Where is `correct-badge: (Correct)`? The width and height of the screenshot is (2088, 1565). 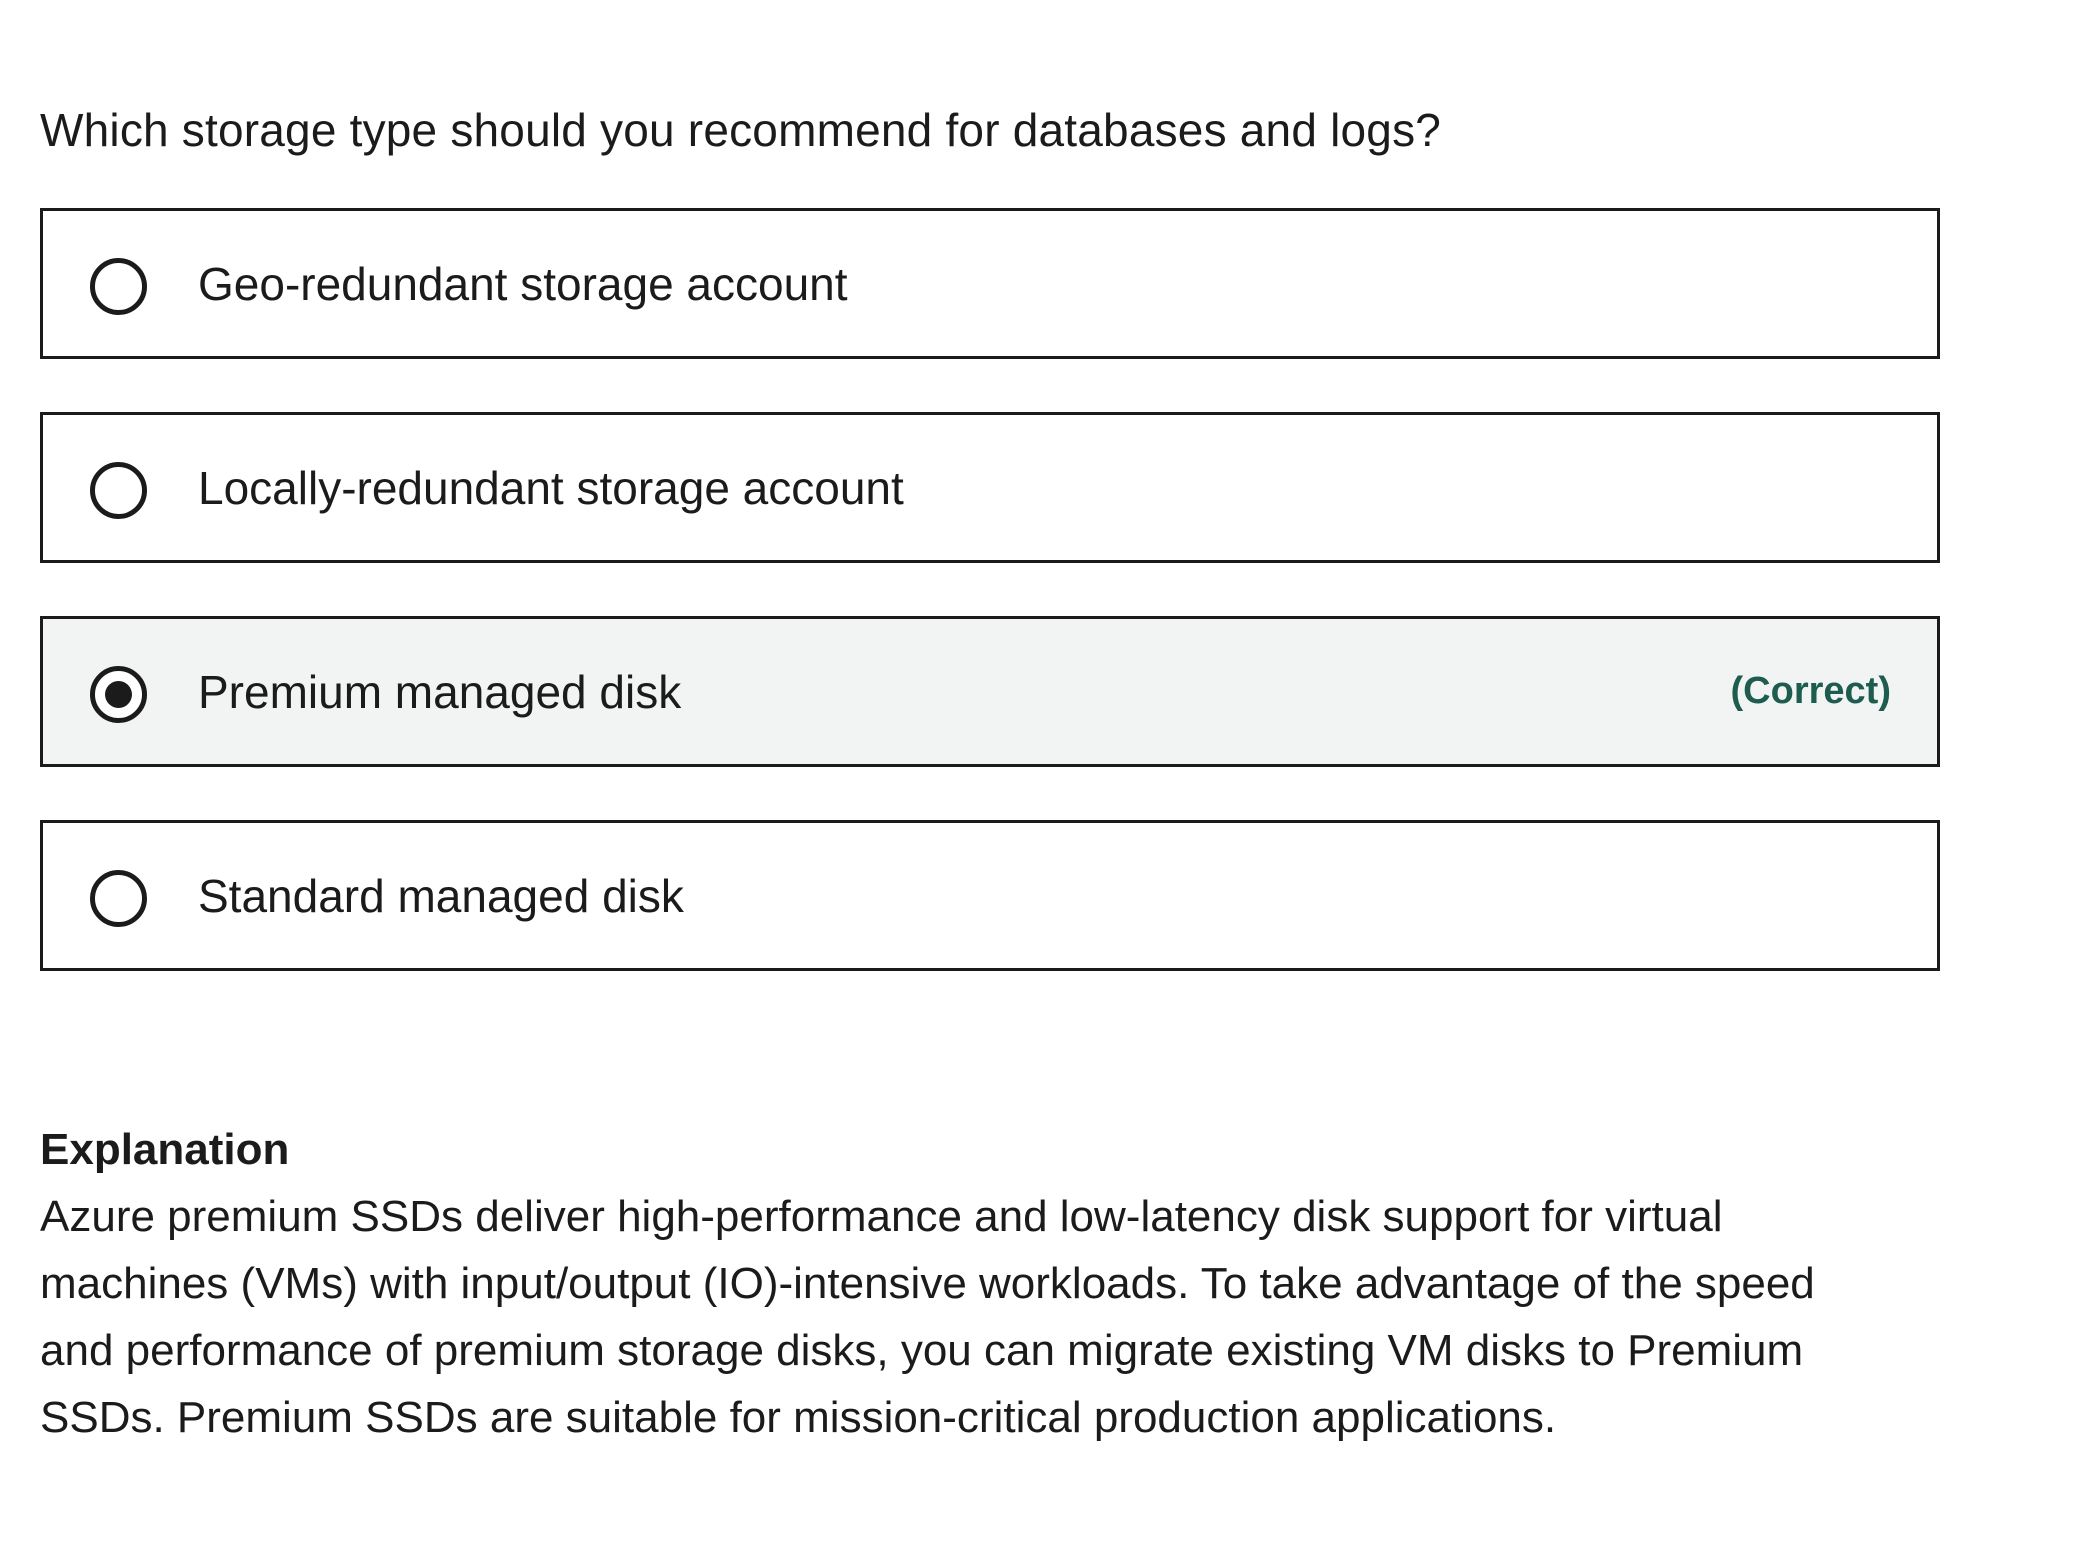 correct-badge: (Correct) is located at coordinates (1810, 691).